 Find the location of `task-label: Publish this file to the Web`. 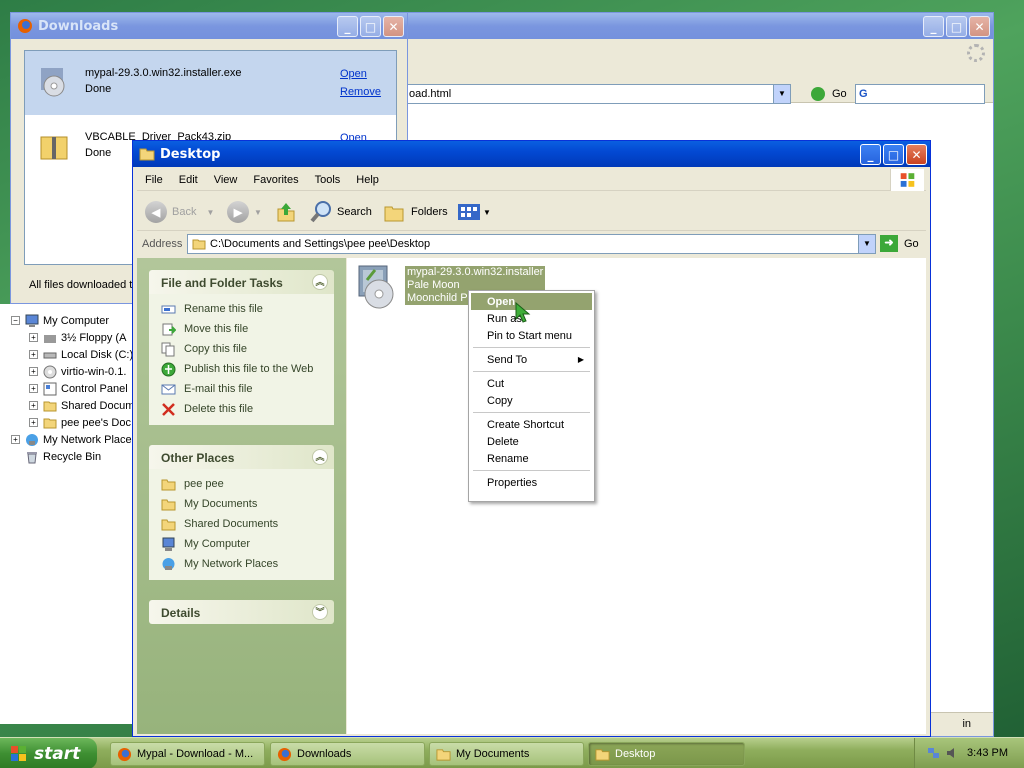

task-label: Publish this file to the Web is located at coordinates (249, 369).